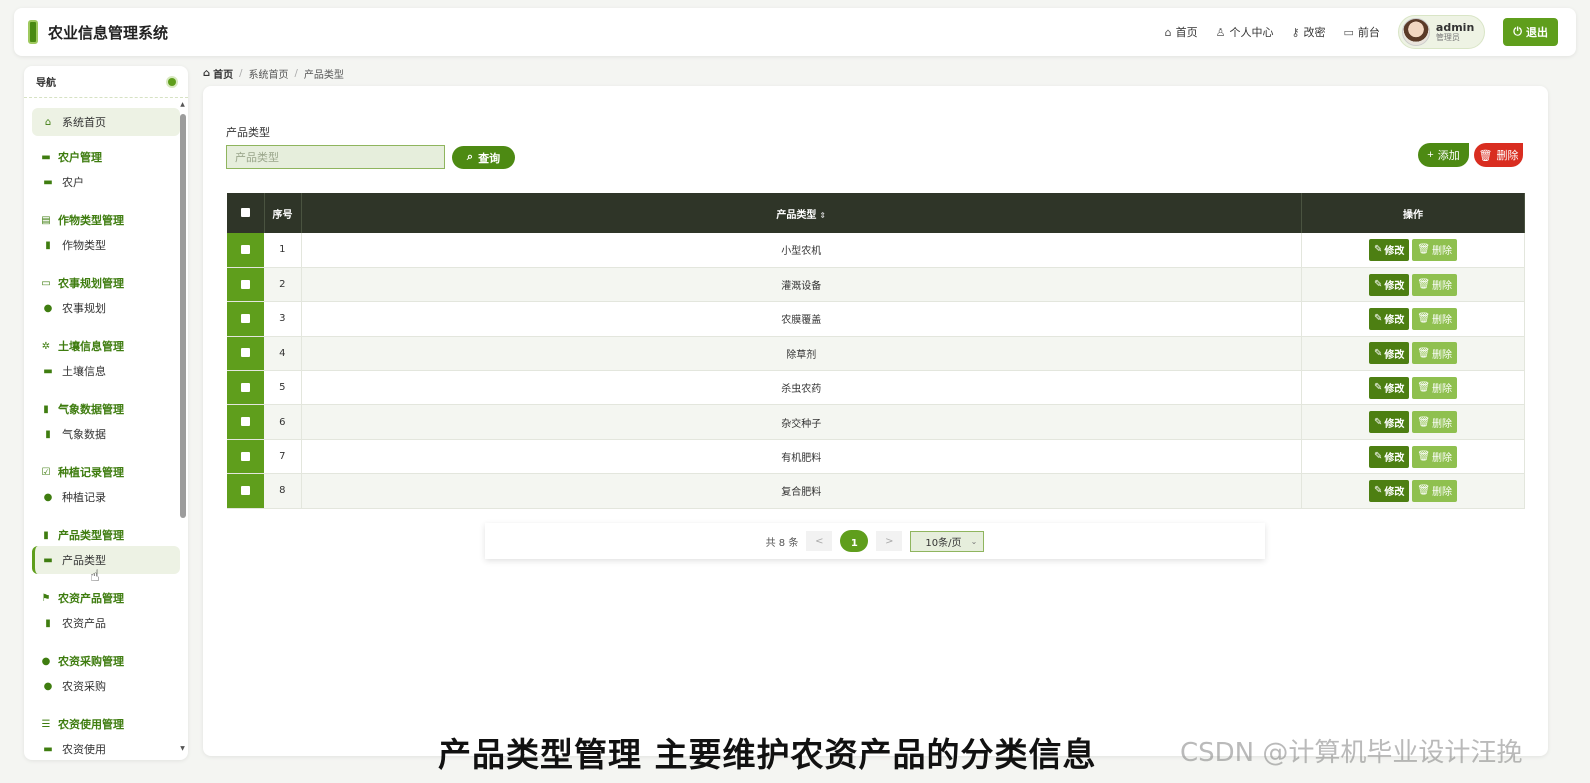 This screenshot has width=1590, height=783. Describe the element at coordinates (1362, 32) in the screenshot. I see `nav-frontend: ▭ 前台` at that location.